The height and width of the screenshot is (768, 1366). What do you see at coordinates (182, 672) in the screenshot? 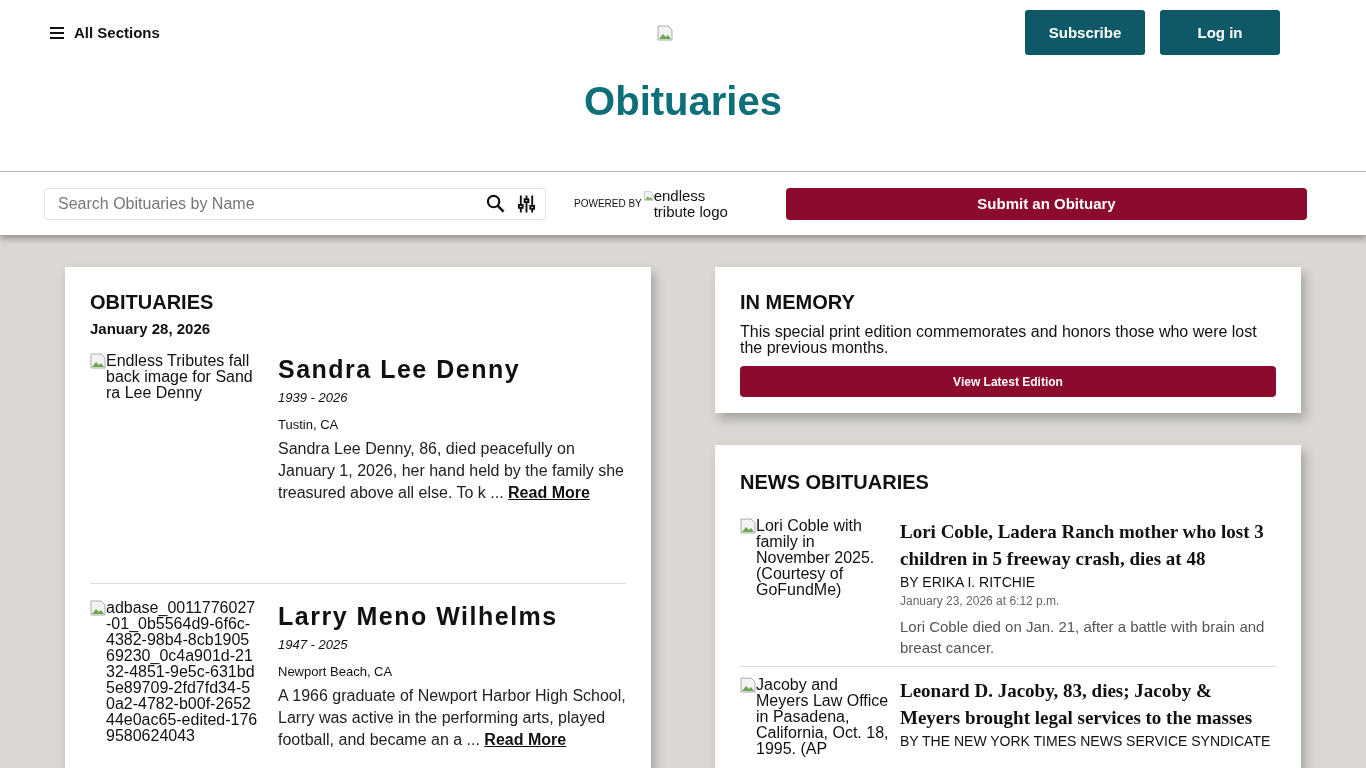
I see `image-alt-text: adbase_0011776027-01_0b5564d9-6f6c-4382-98b4-8cb190569230_0c4a901d-2132-4851-9e5c-631bd5e89709-2fd7fd34-50a2-4782-b00f-265244e0ac65-edited-1769580624043` at bounding box center [182, 672].